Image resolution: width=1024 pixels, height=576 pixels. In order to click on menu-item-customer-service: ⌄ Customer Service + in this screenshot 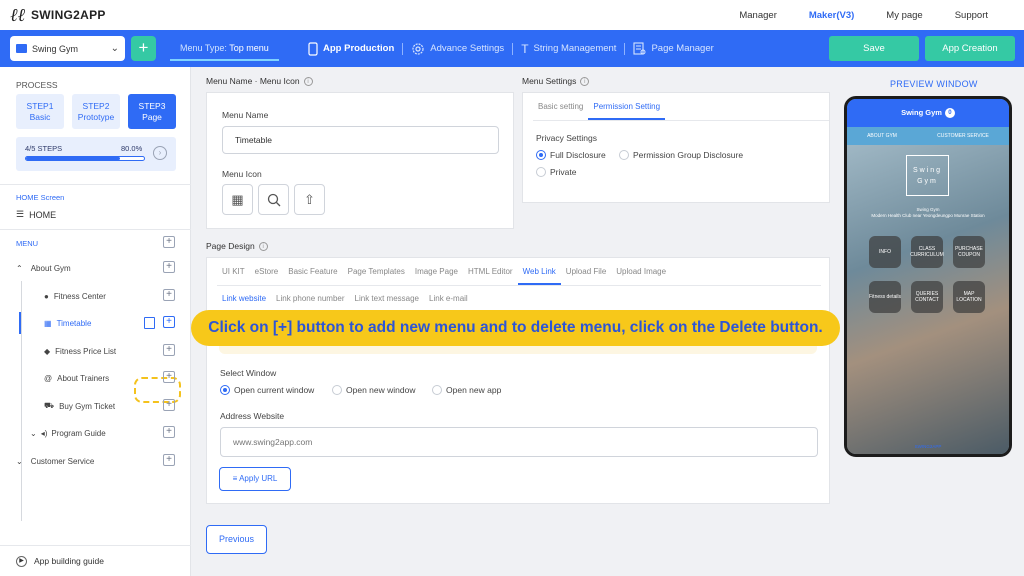, I will do `click(95, 461)`.